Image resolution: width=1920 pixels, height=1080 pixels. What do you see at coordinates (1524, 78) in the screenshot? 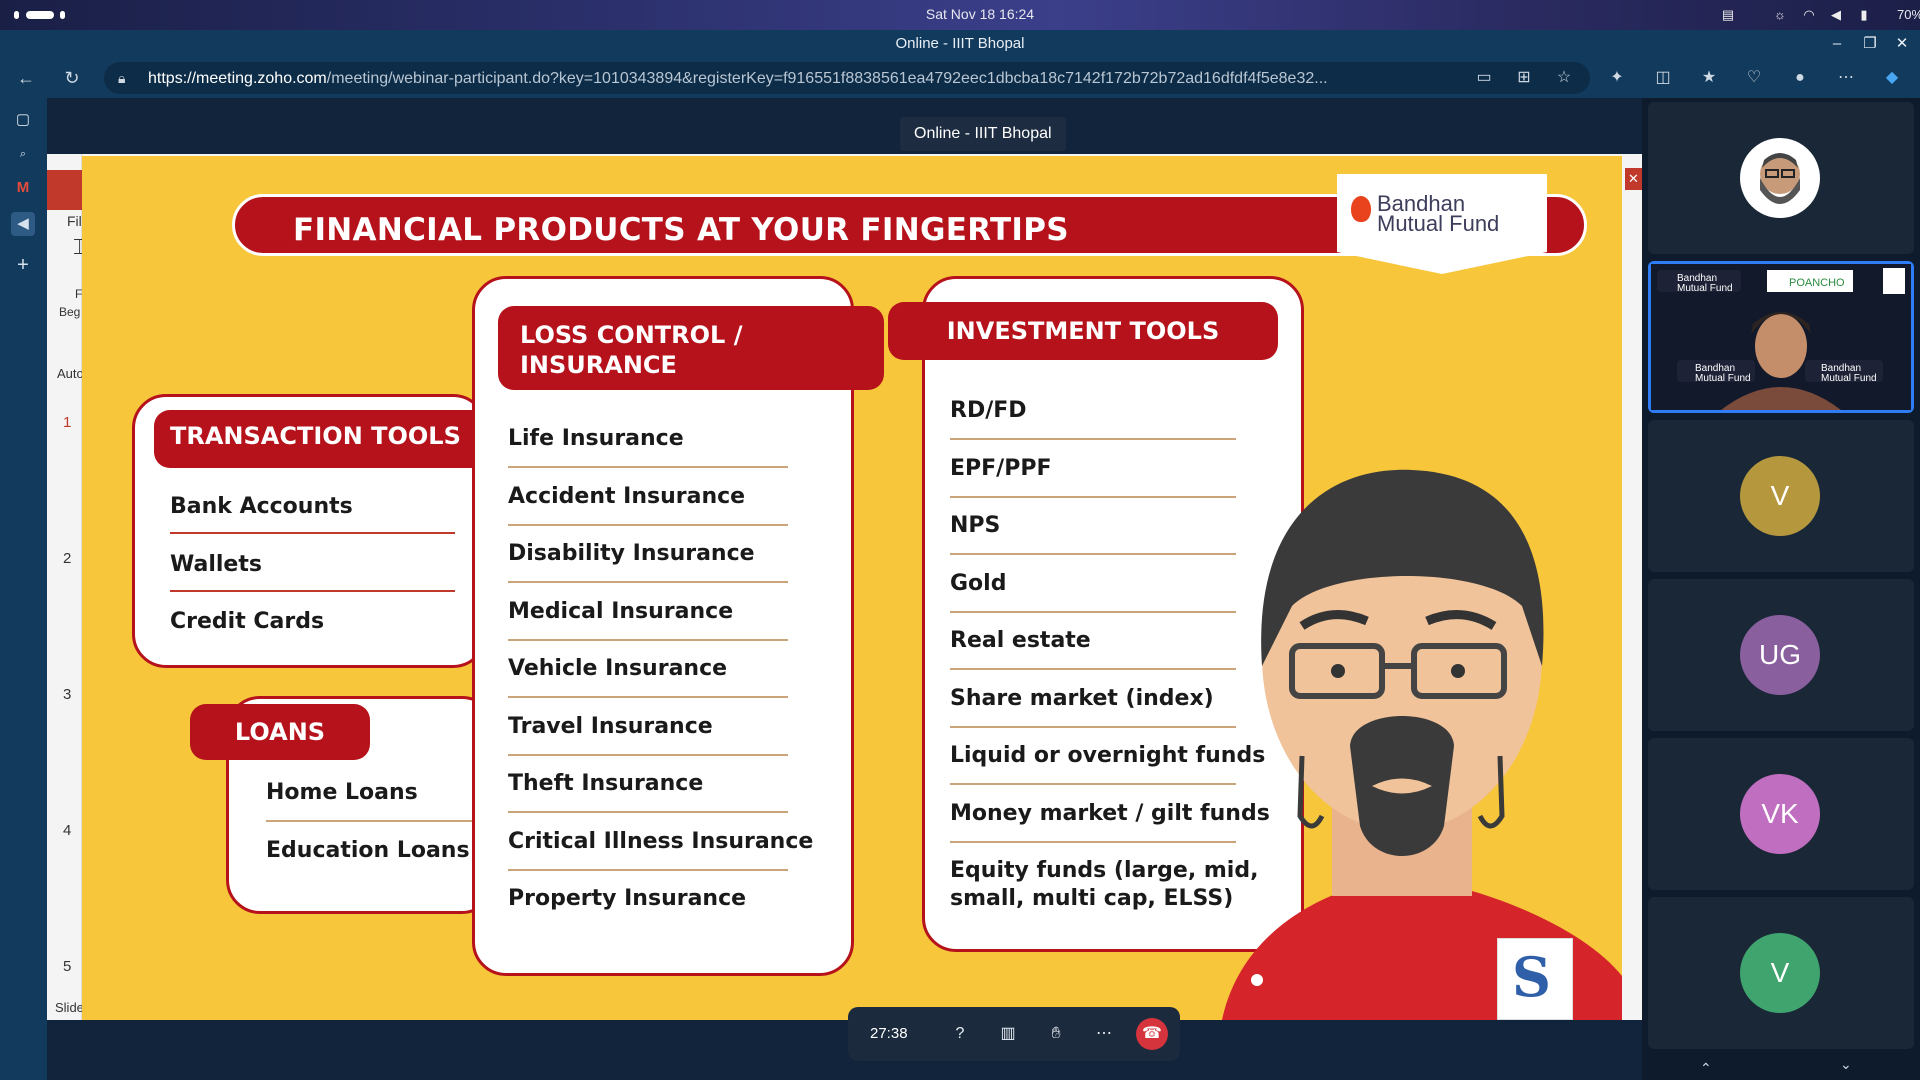
I see `app-available-icon: ⊞` at bounding box center [1524, 78].